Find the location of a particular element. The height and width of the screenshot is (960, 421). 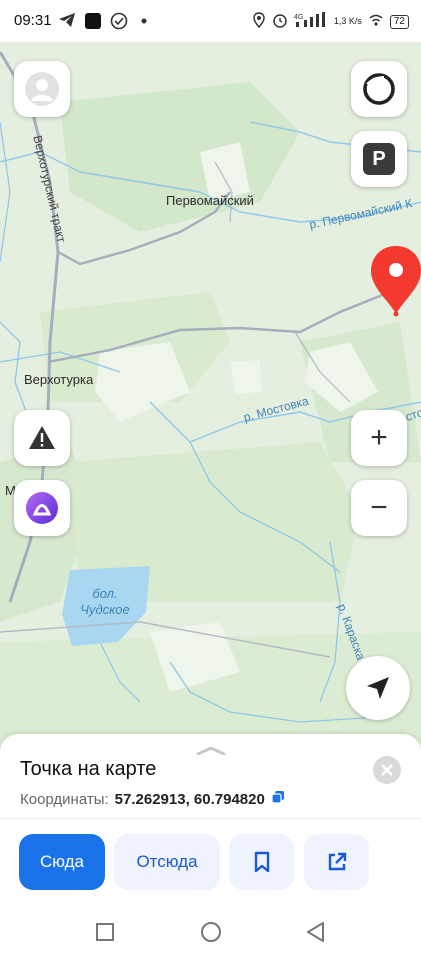

zoom-in-button: + is located at coordinates (379, 438).